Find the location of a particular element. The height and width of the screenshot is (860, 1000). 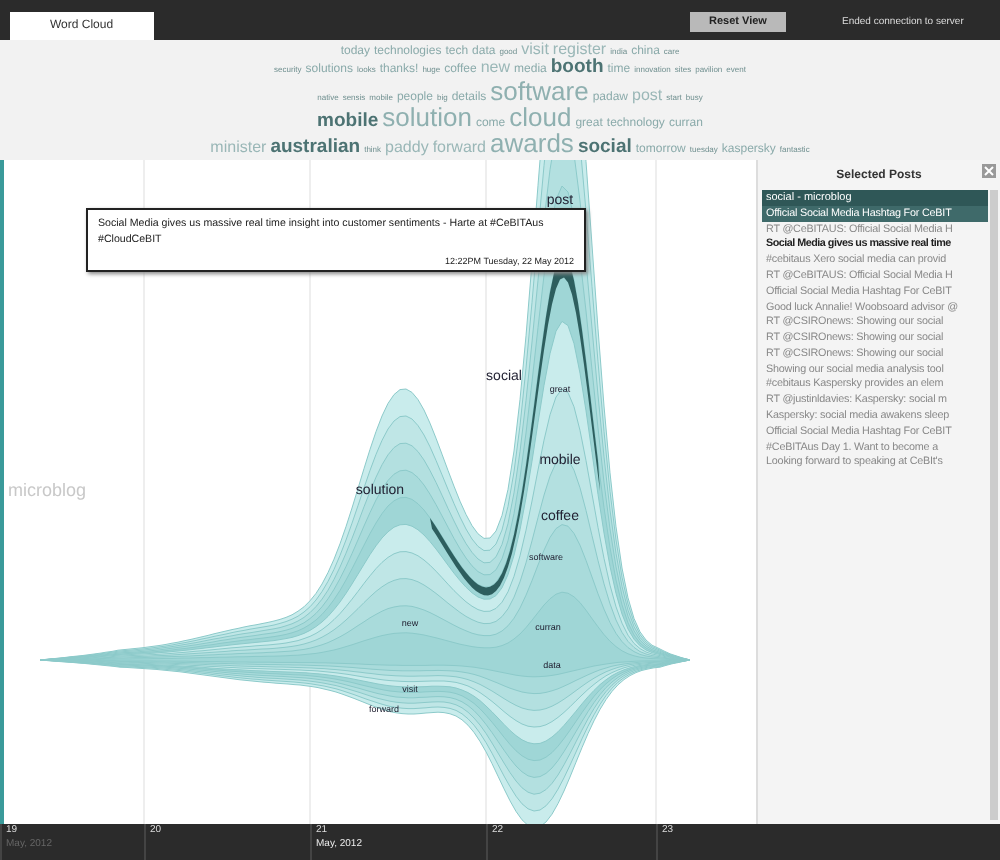

cloud-word: visit is located at coordinates (535, 50).